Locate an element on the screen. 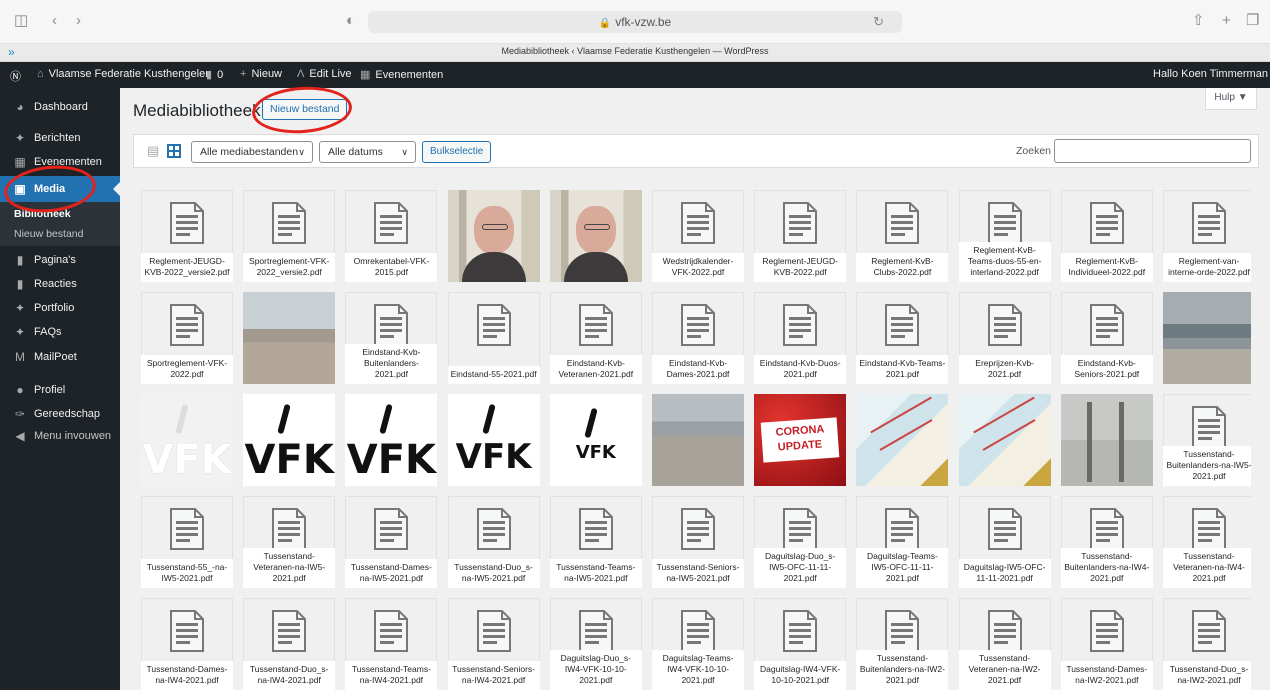 The width and height of the screenshot is (1270, 690). document-icon is located at coordinates (391, 223).